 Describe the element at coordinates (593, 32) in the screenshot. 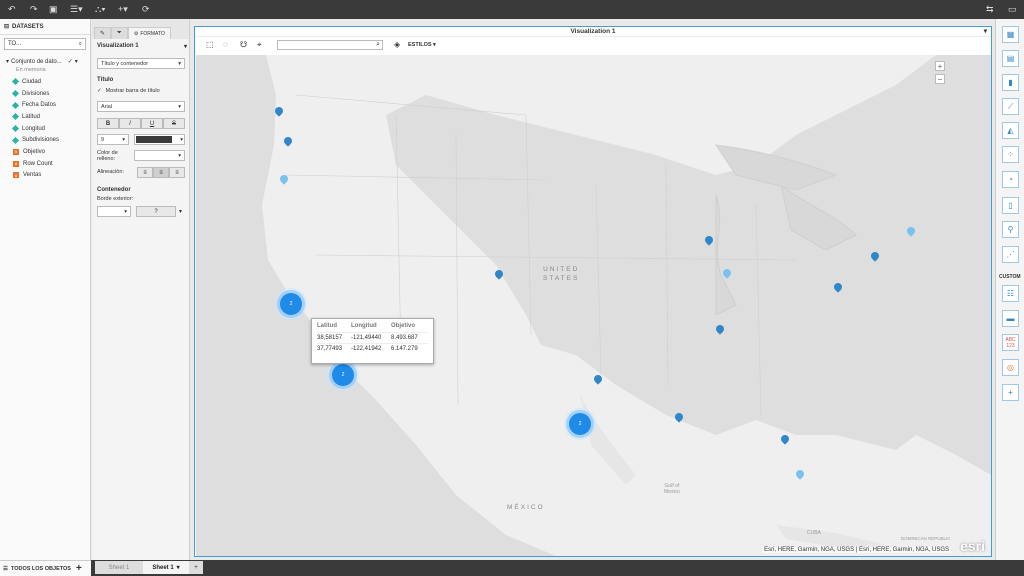

I see `viz-title-bar: Visualization 1 ▾` at that location.